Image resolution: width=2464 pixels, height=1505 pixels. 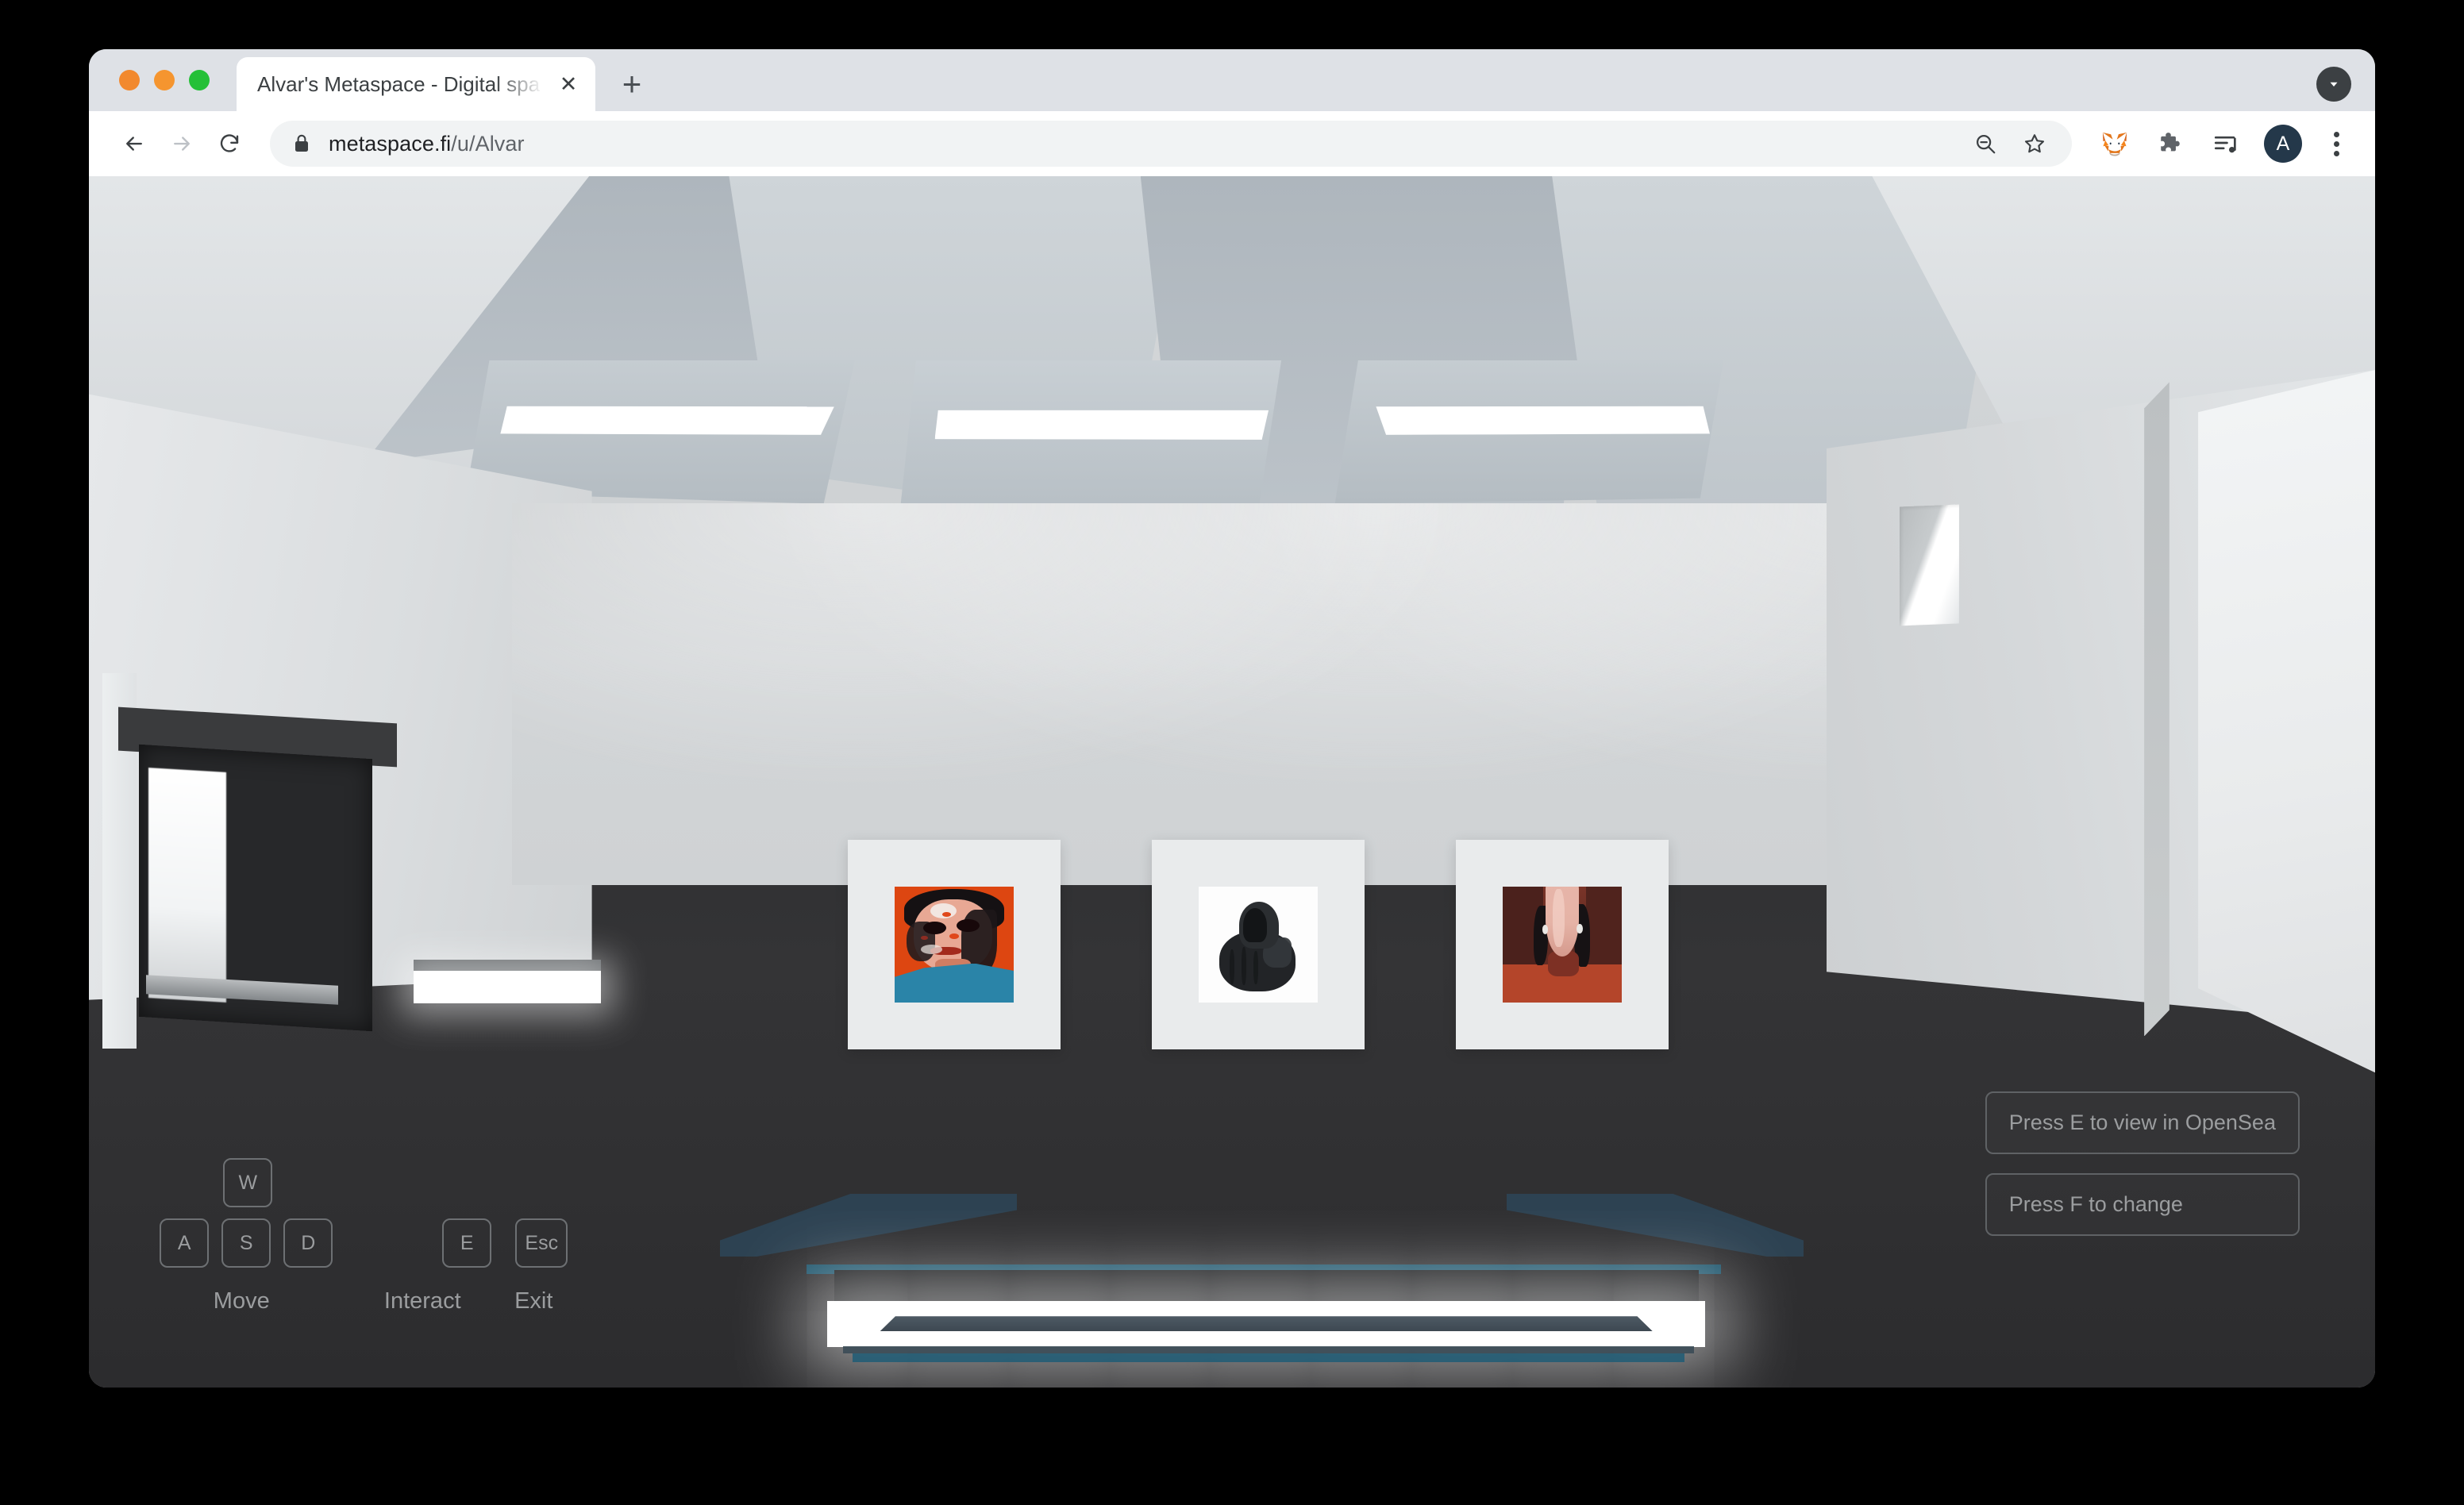 What do you see at coordinates (301, 143) in the screenshot?
I see `lock-icon` at bounding box center [301, 143].